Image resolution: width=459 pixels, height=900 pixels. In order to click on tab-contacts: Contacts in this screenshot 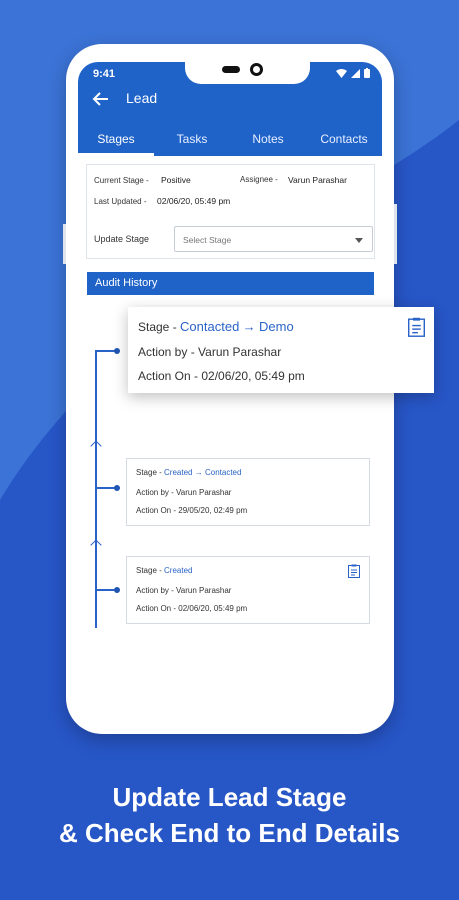, I will do `click(344, 139)`.